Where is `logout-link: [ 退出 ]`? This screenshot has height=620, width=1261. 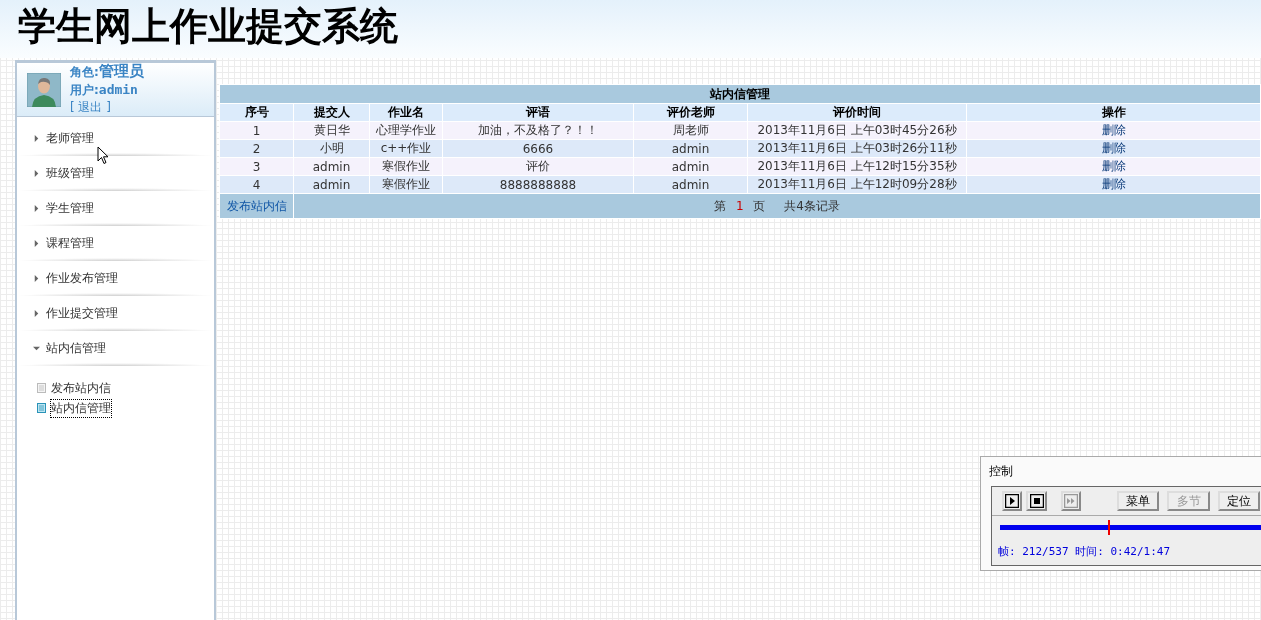
logout-link: [ 退出 ] is located at coordinates (107, 107).